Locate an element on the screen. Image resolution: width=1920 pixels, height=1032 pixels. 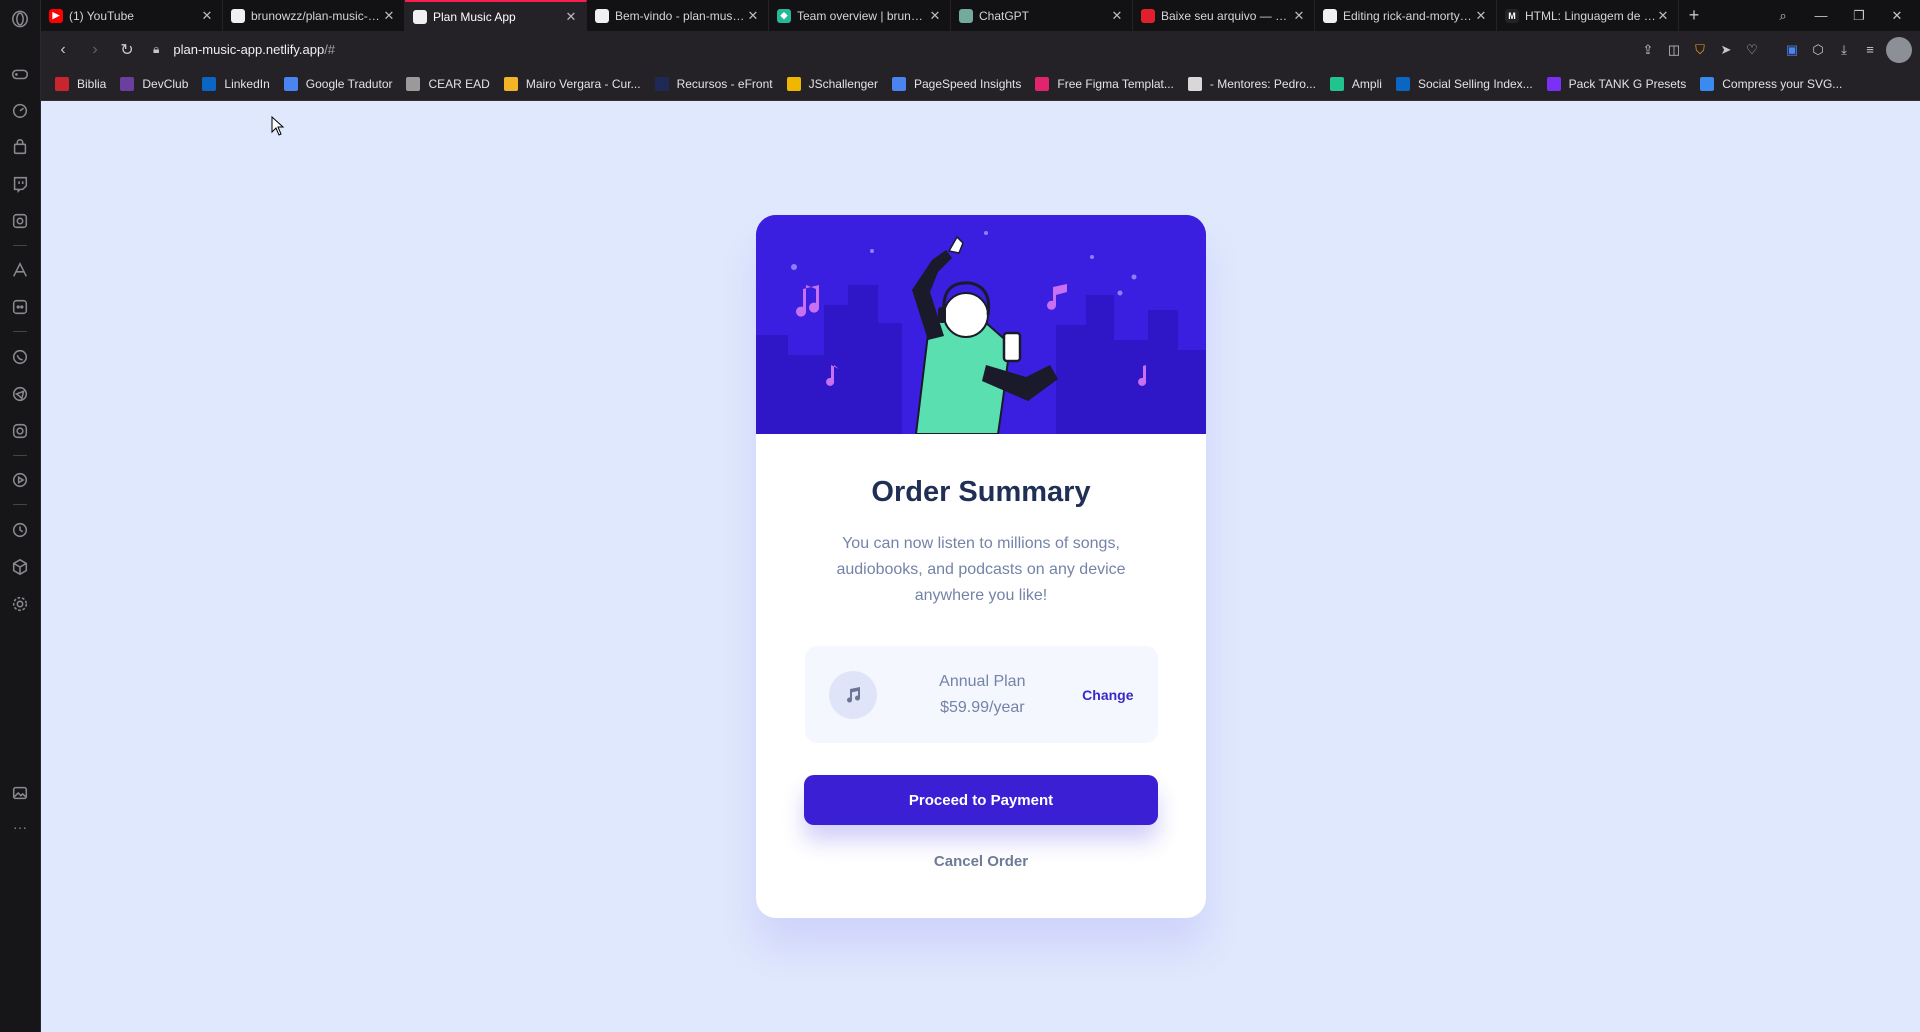
bookmark-item: DevClub is located at coordinates (154, 84).